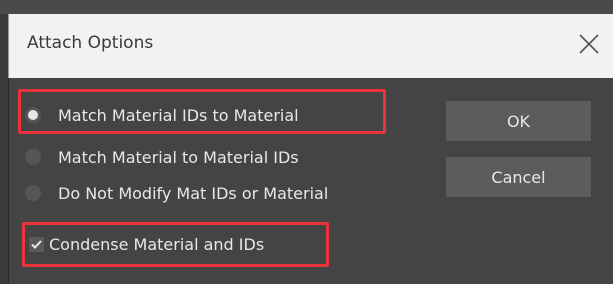 This screenshot has width=613, height=284. Describe the element at coordinates (178, 157) in the screenshot. I see `radio-label: Match Material to Material IDs` at that location.